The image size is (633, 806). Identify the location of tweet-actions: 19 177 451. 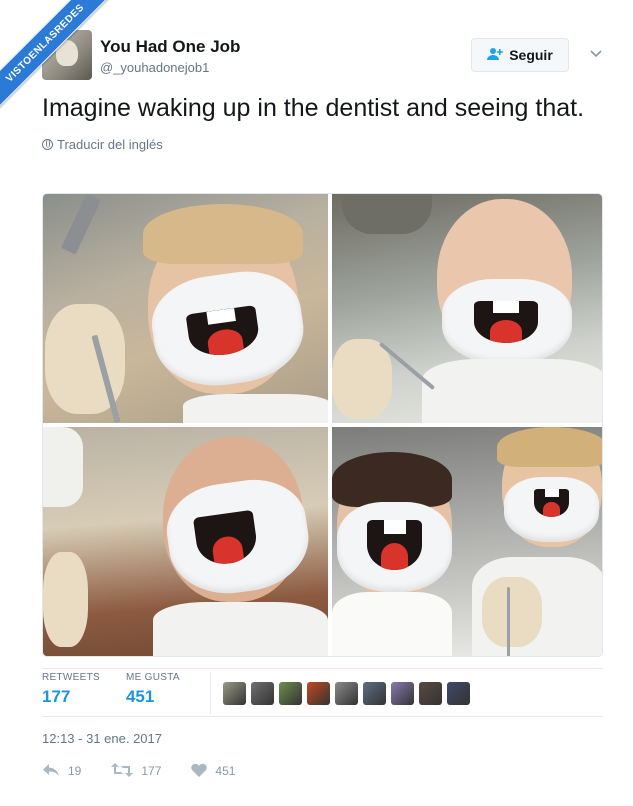
(153, 771).